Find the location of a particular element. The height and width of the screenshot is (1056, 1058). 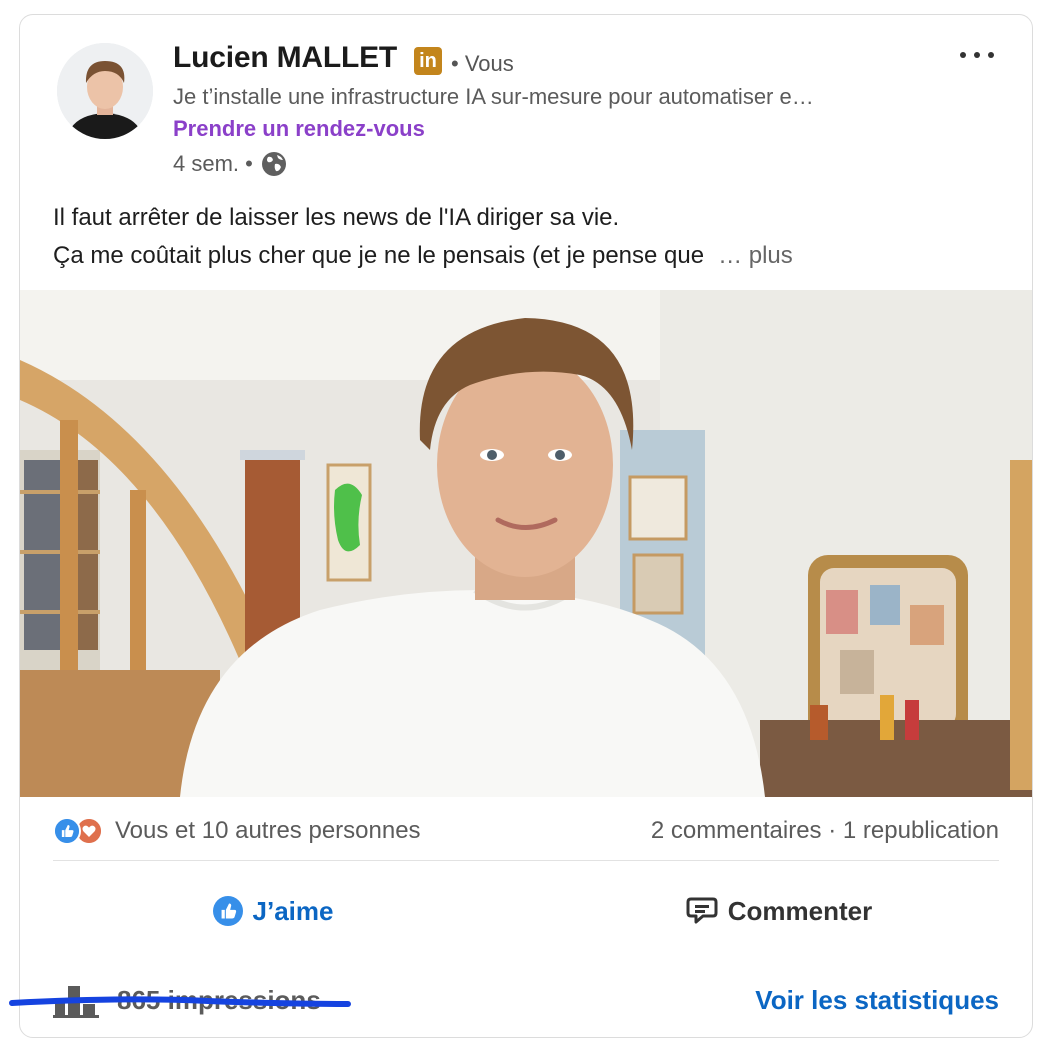

avatar-image is located at coordinates (105, 91).